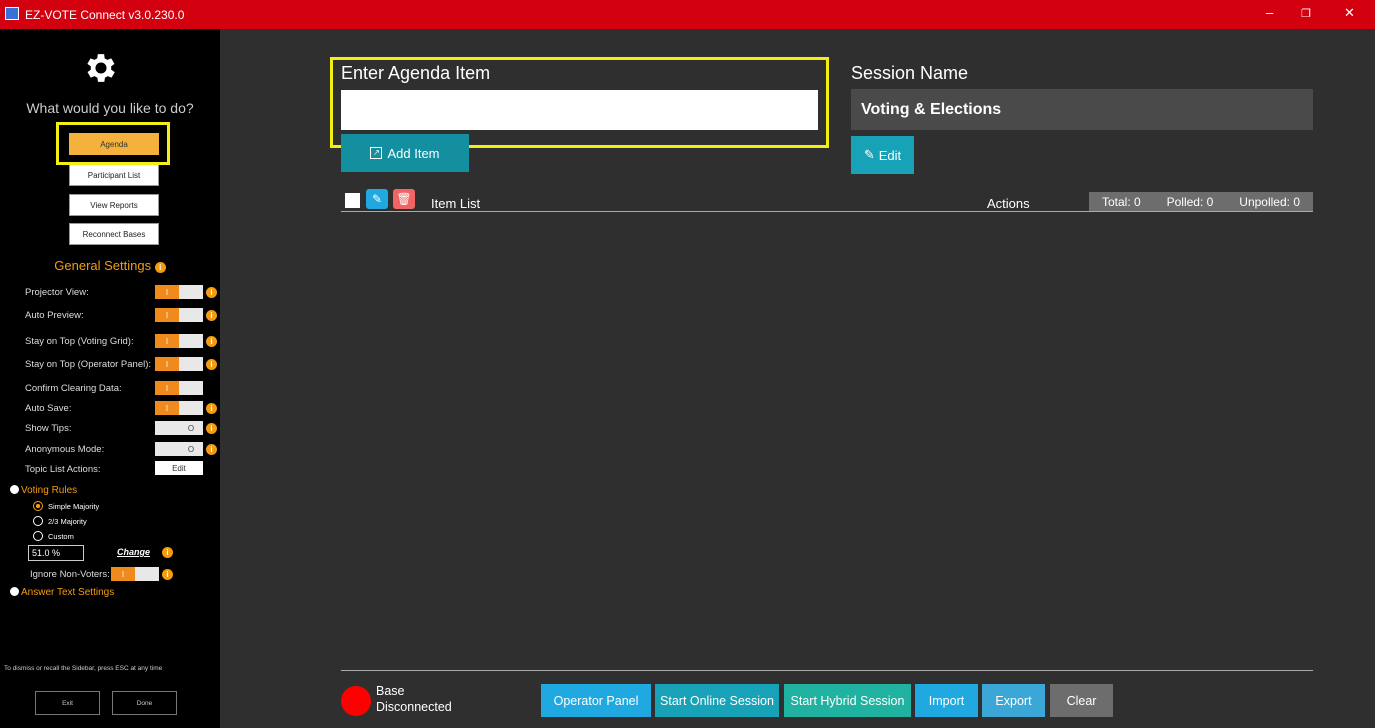 This screenshot has width=1375, height=728. I want to click on start-online-session-button: Start Online Session, so click(717, 700).